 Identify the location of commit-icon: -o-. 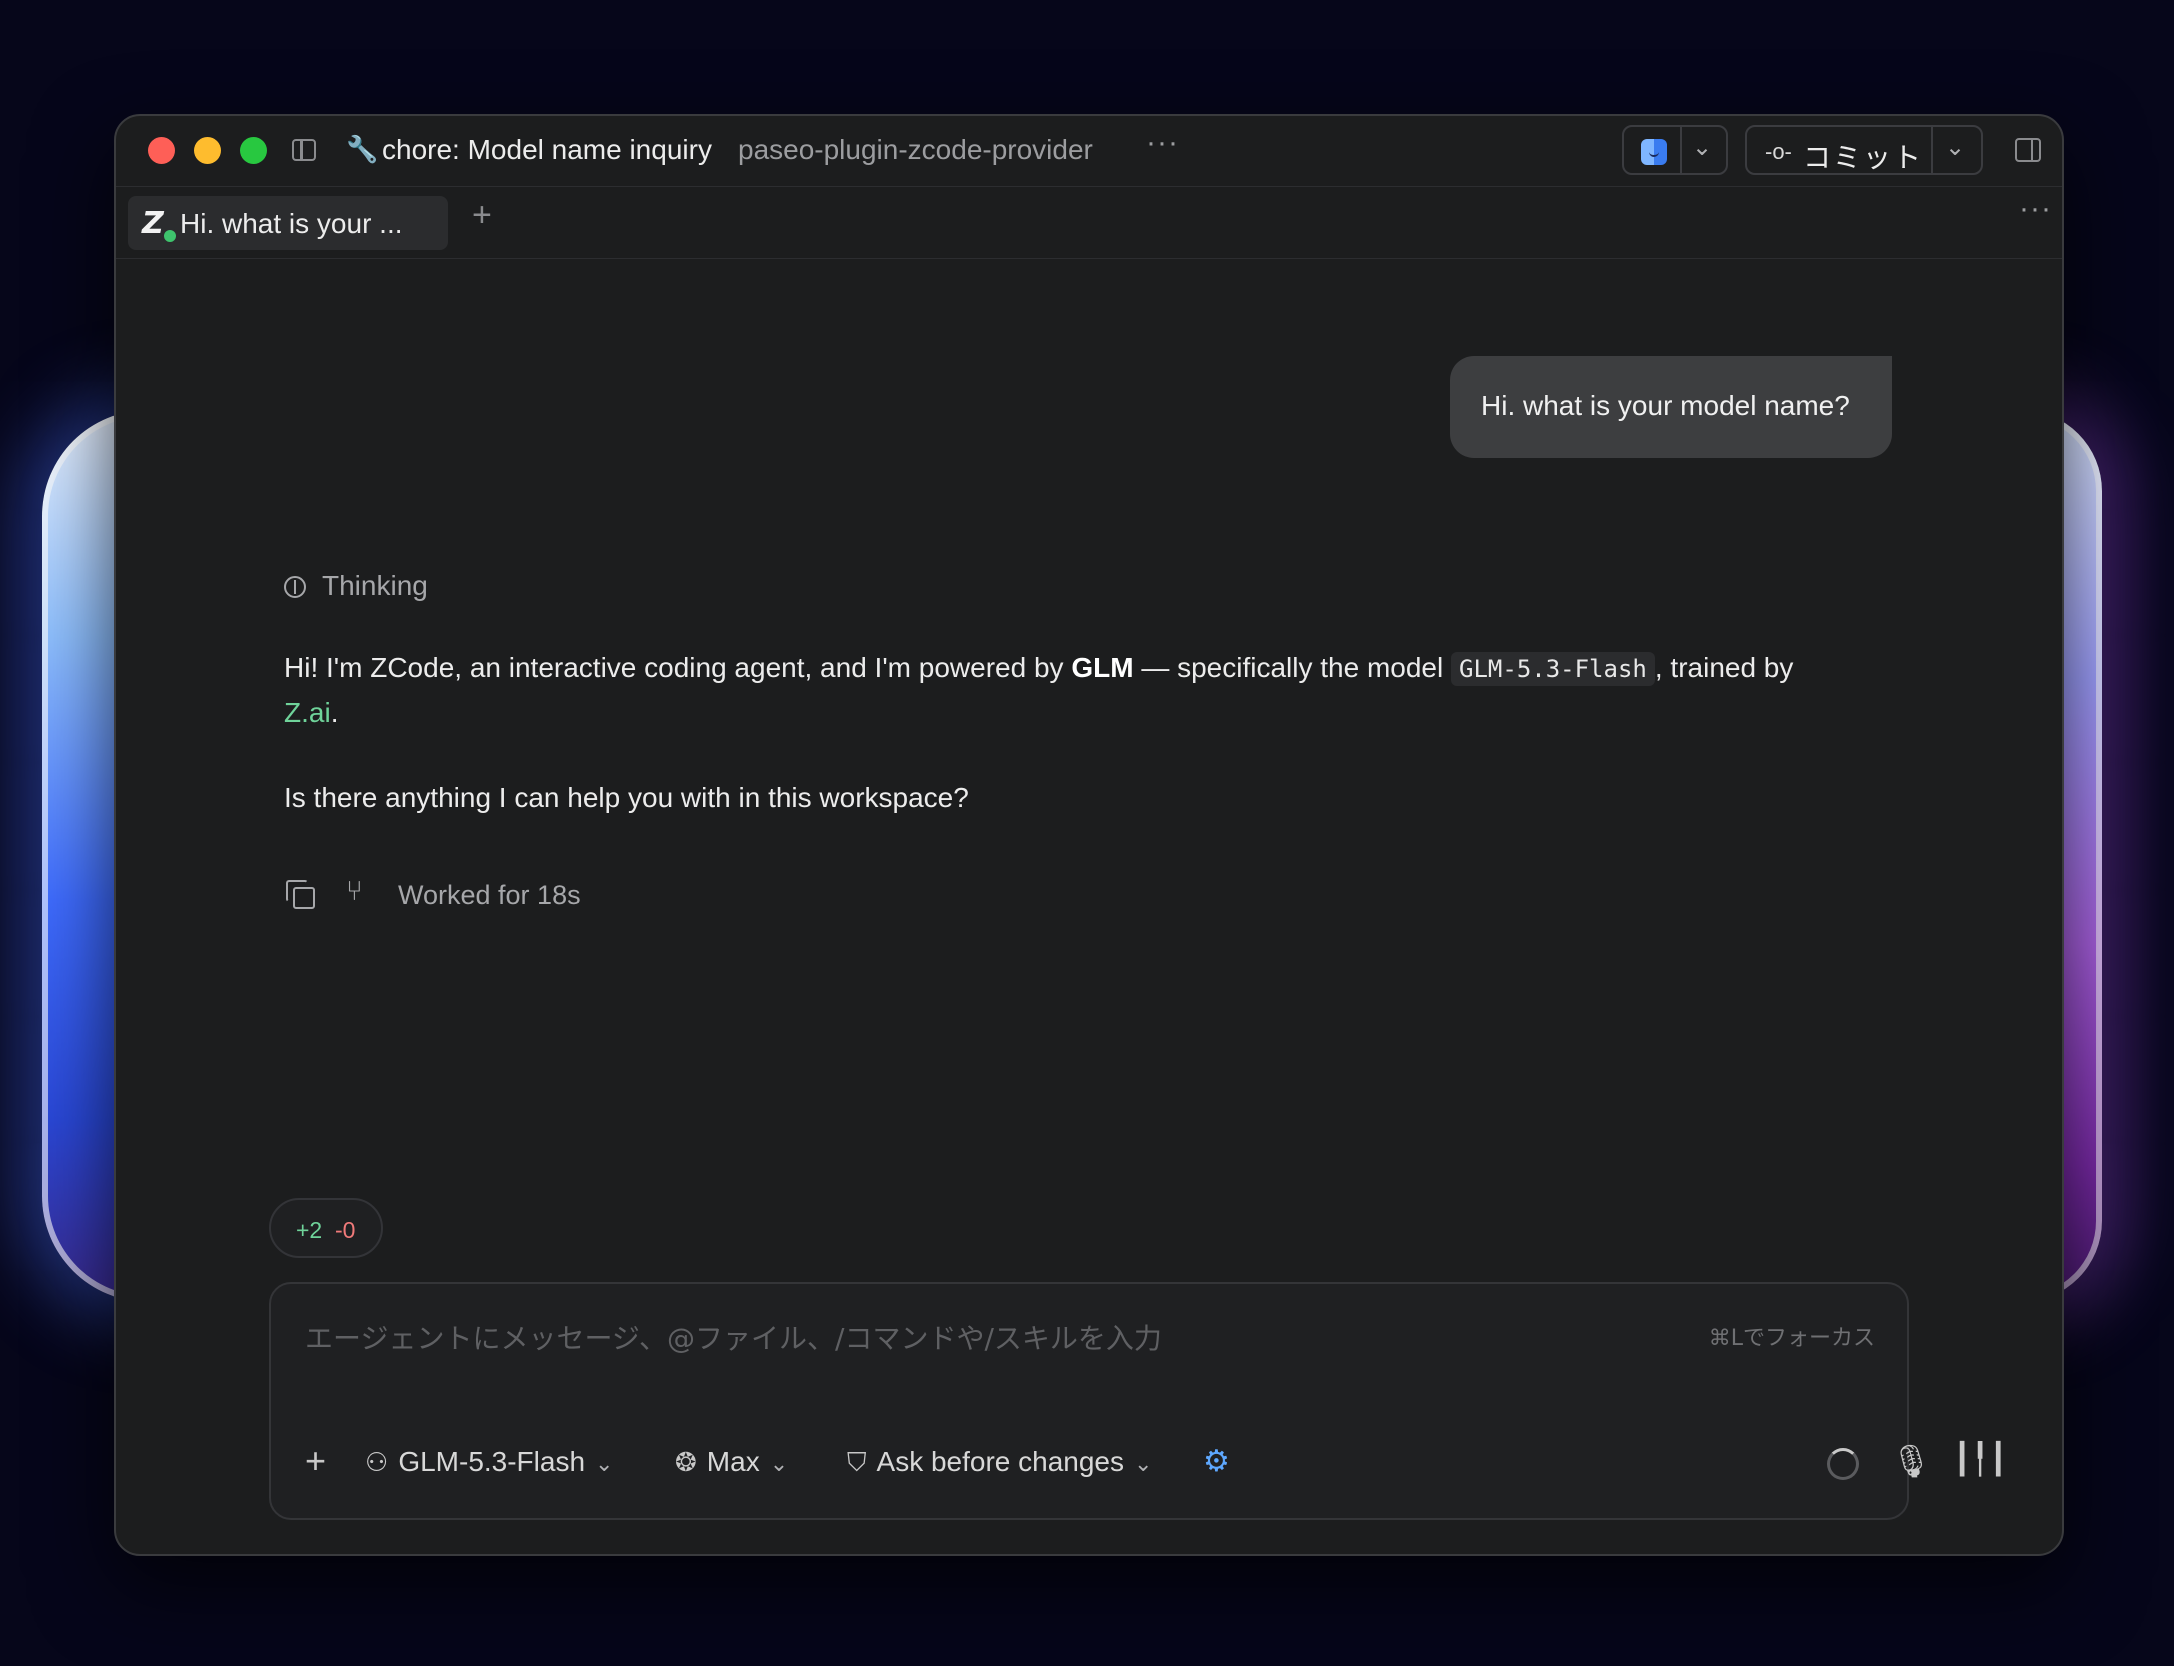
(1778, 151).